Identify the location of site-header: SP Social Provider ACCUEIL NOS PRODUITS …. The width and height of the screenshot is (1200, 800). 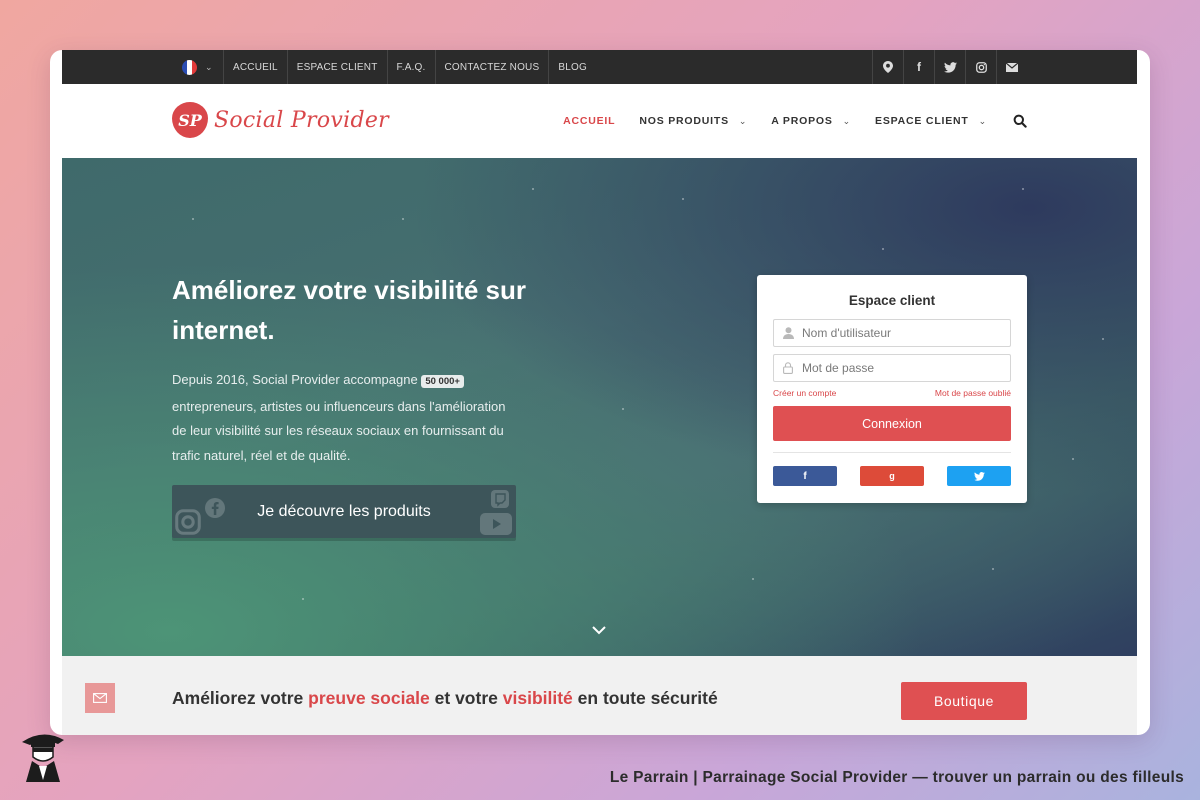
(599, 121).